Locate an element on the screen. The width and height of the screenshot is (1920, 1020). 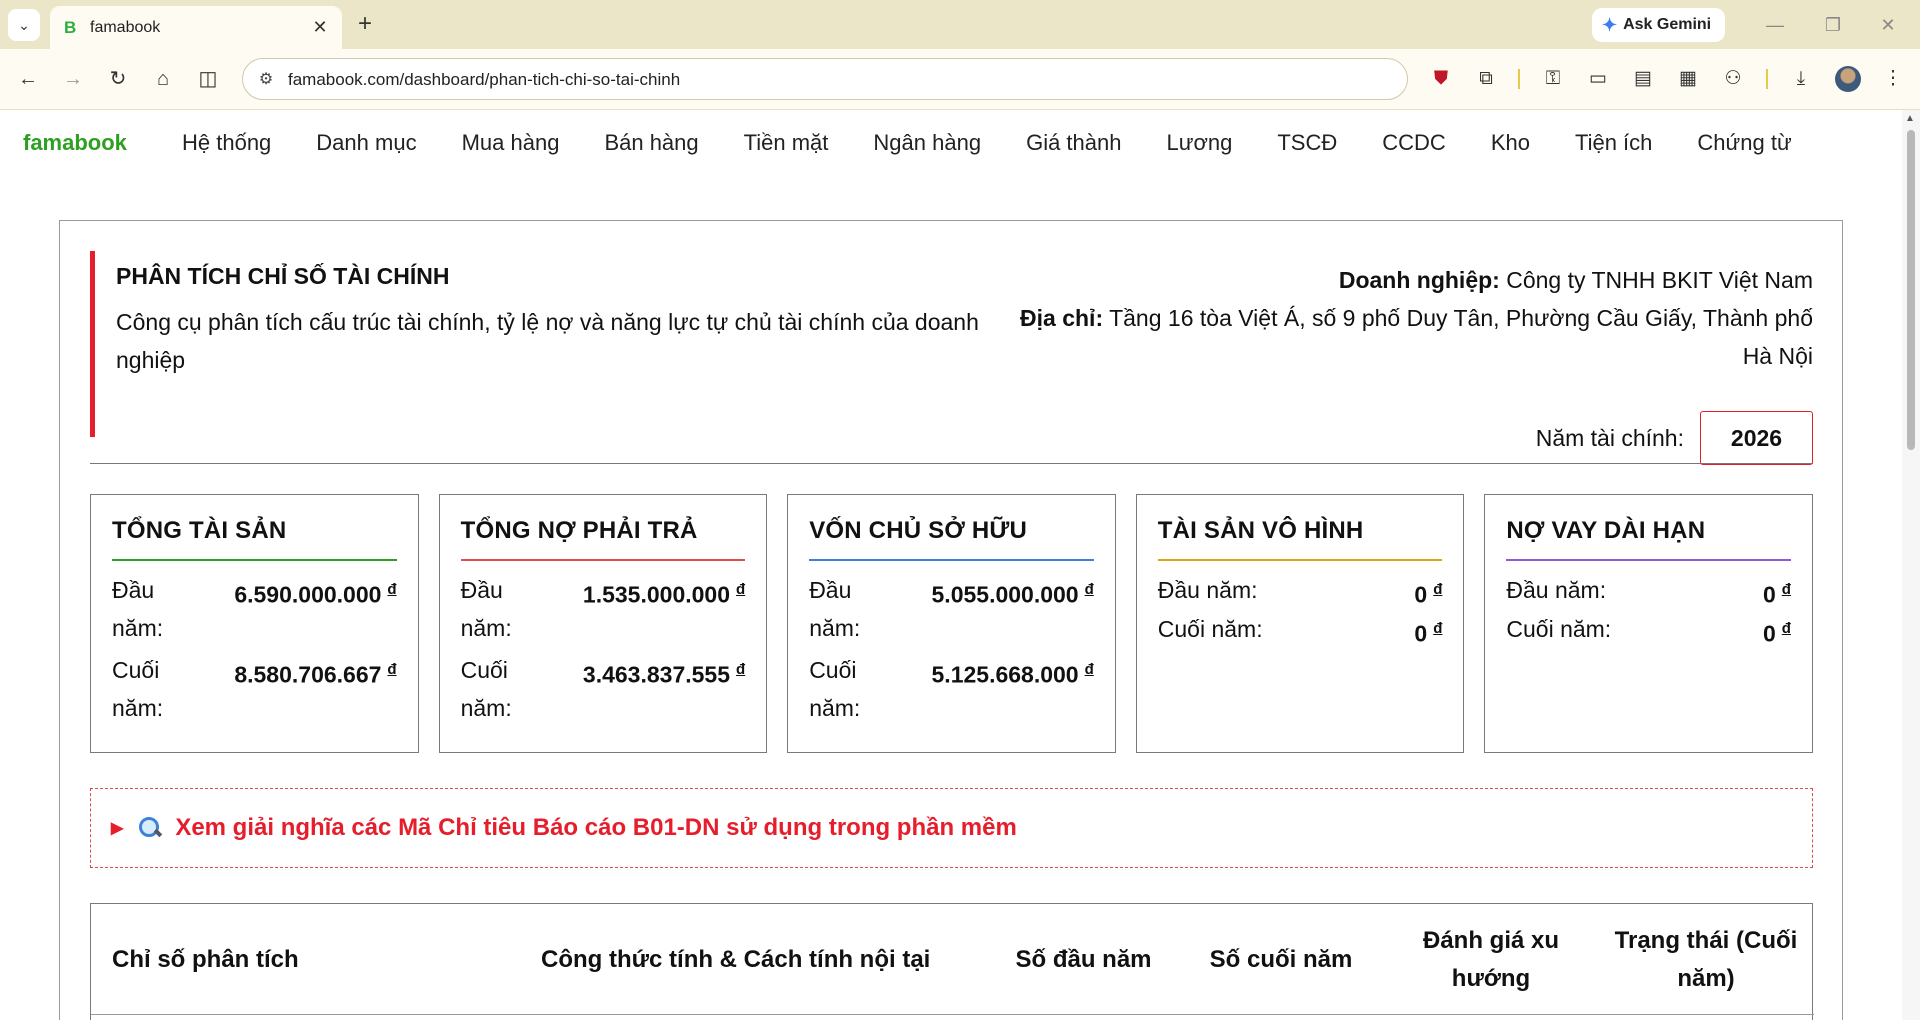
ask-gemini-button: ✦ Ask Gemini is located at coordinates (1658, 25).